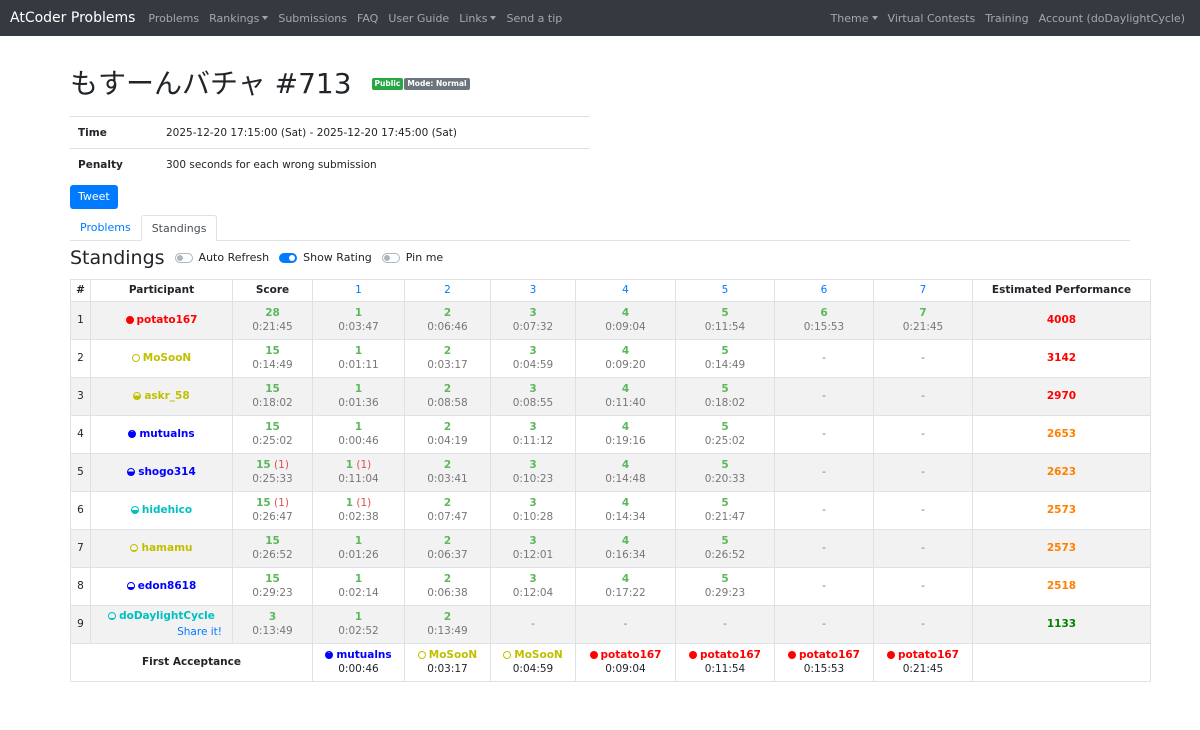 This screenshot has height=730, width=1200. What do you see at coordinates (94, 196) in the screenshot?
I see `tweet-button: Tweet` at bounding box center [94, 196].